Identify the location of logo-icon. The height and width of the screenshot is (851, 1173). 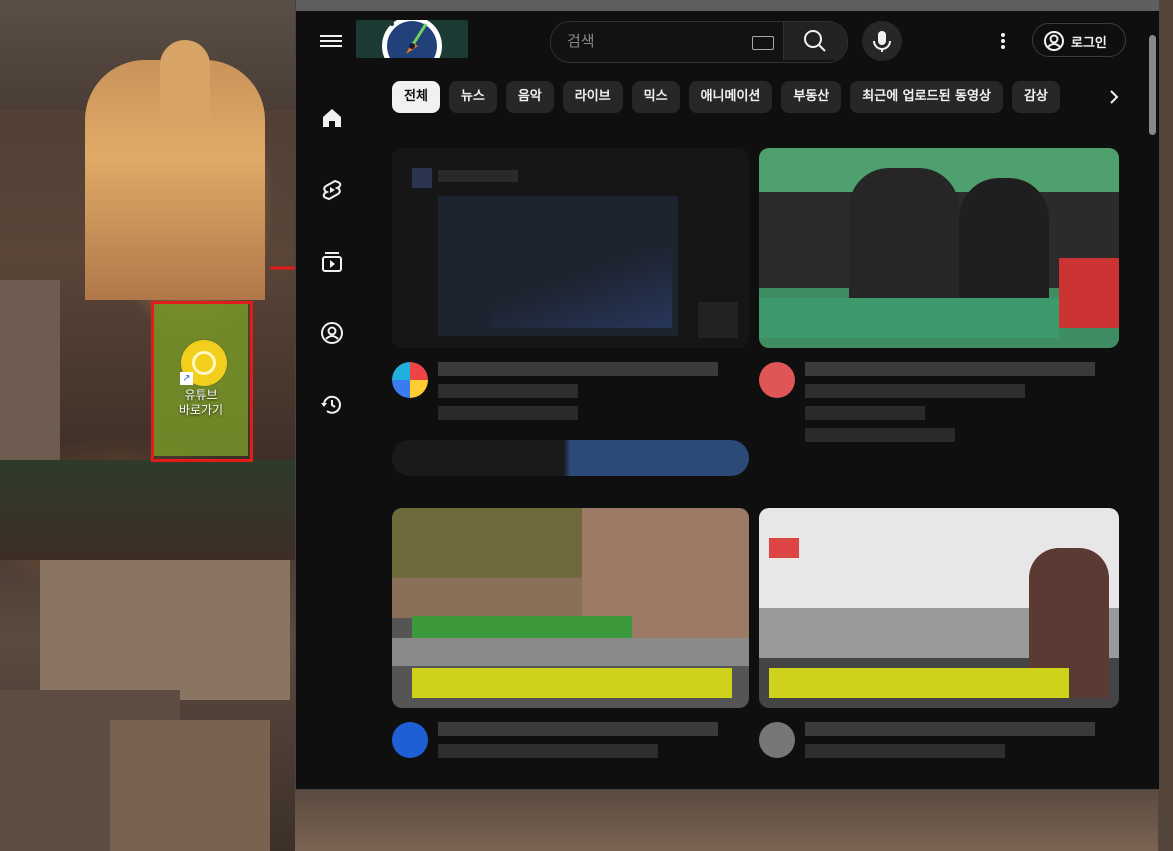
(412, 39).